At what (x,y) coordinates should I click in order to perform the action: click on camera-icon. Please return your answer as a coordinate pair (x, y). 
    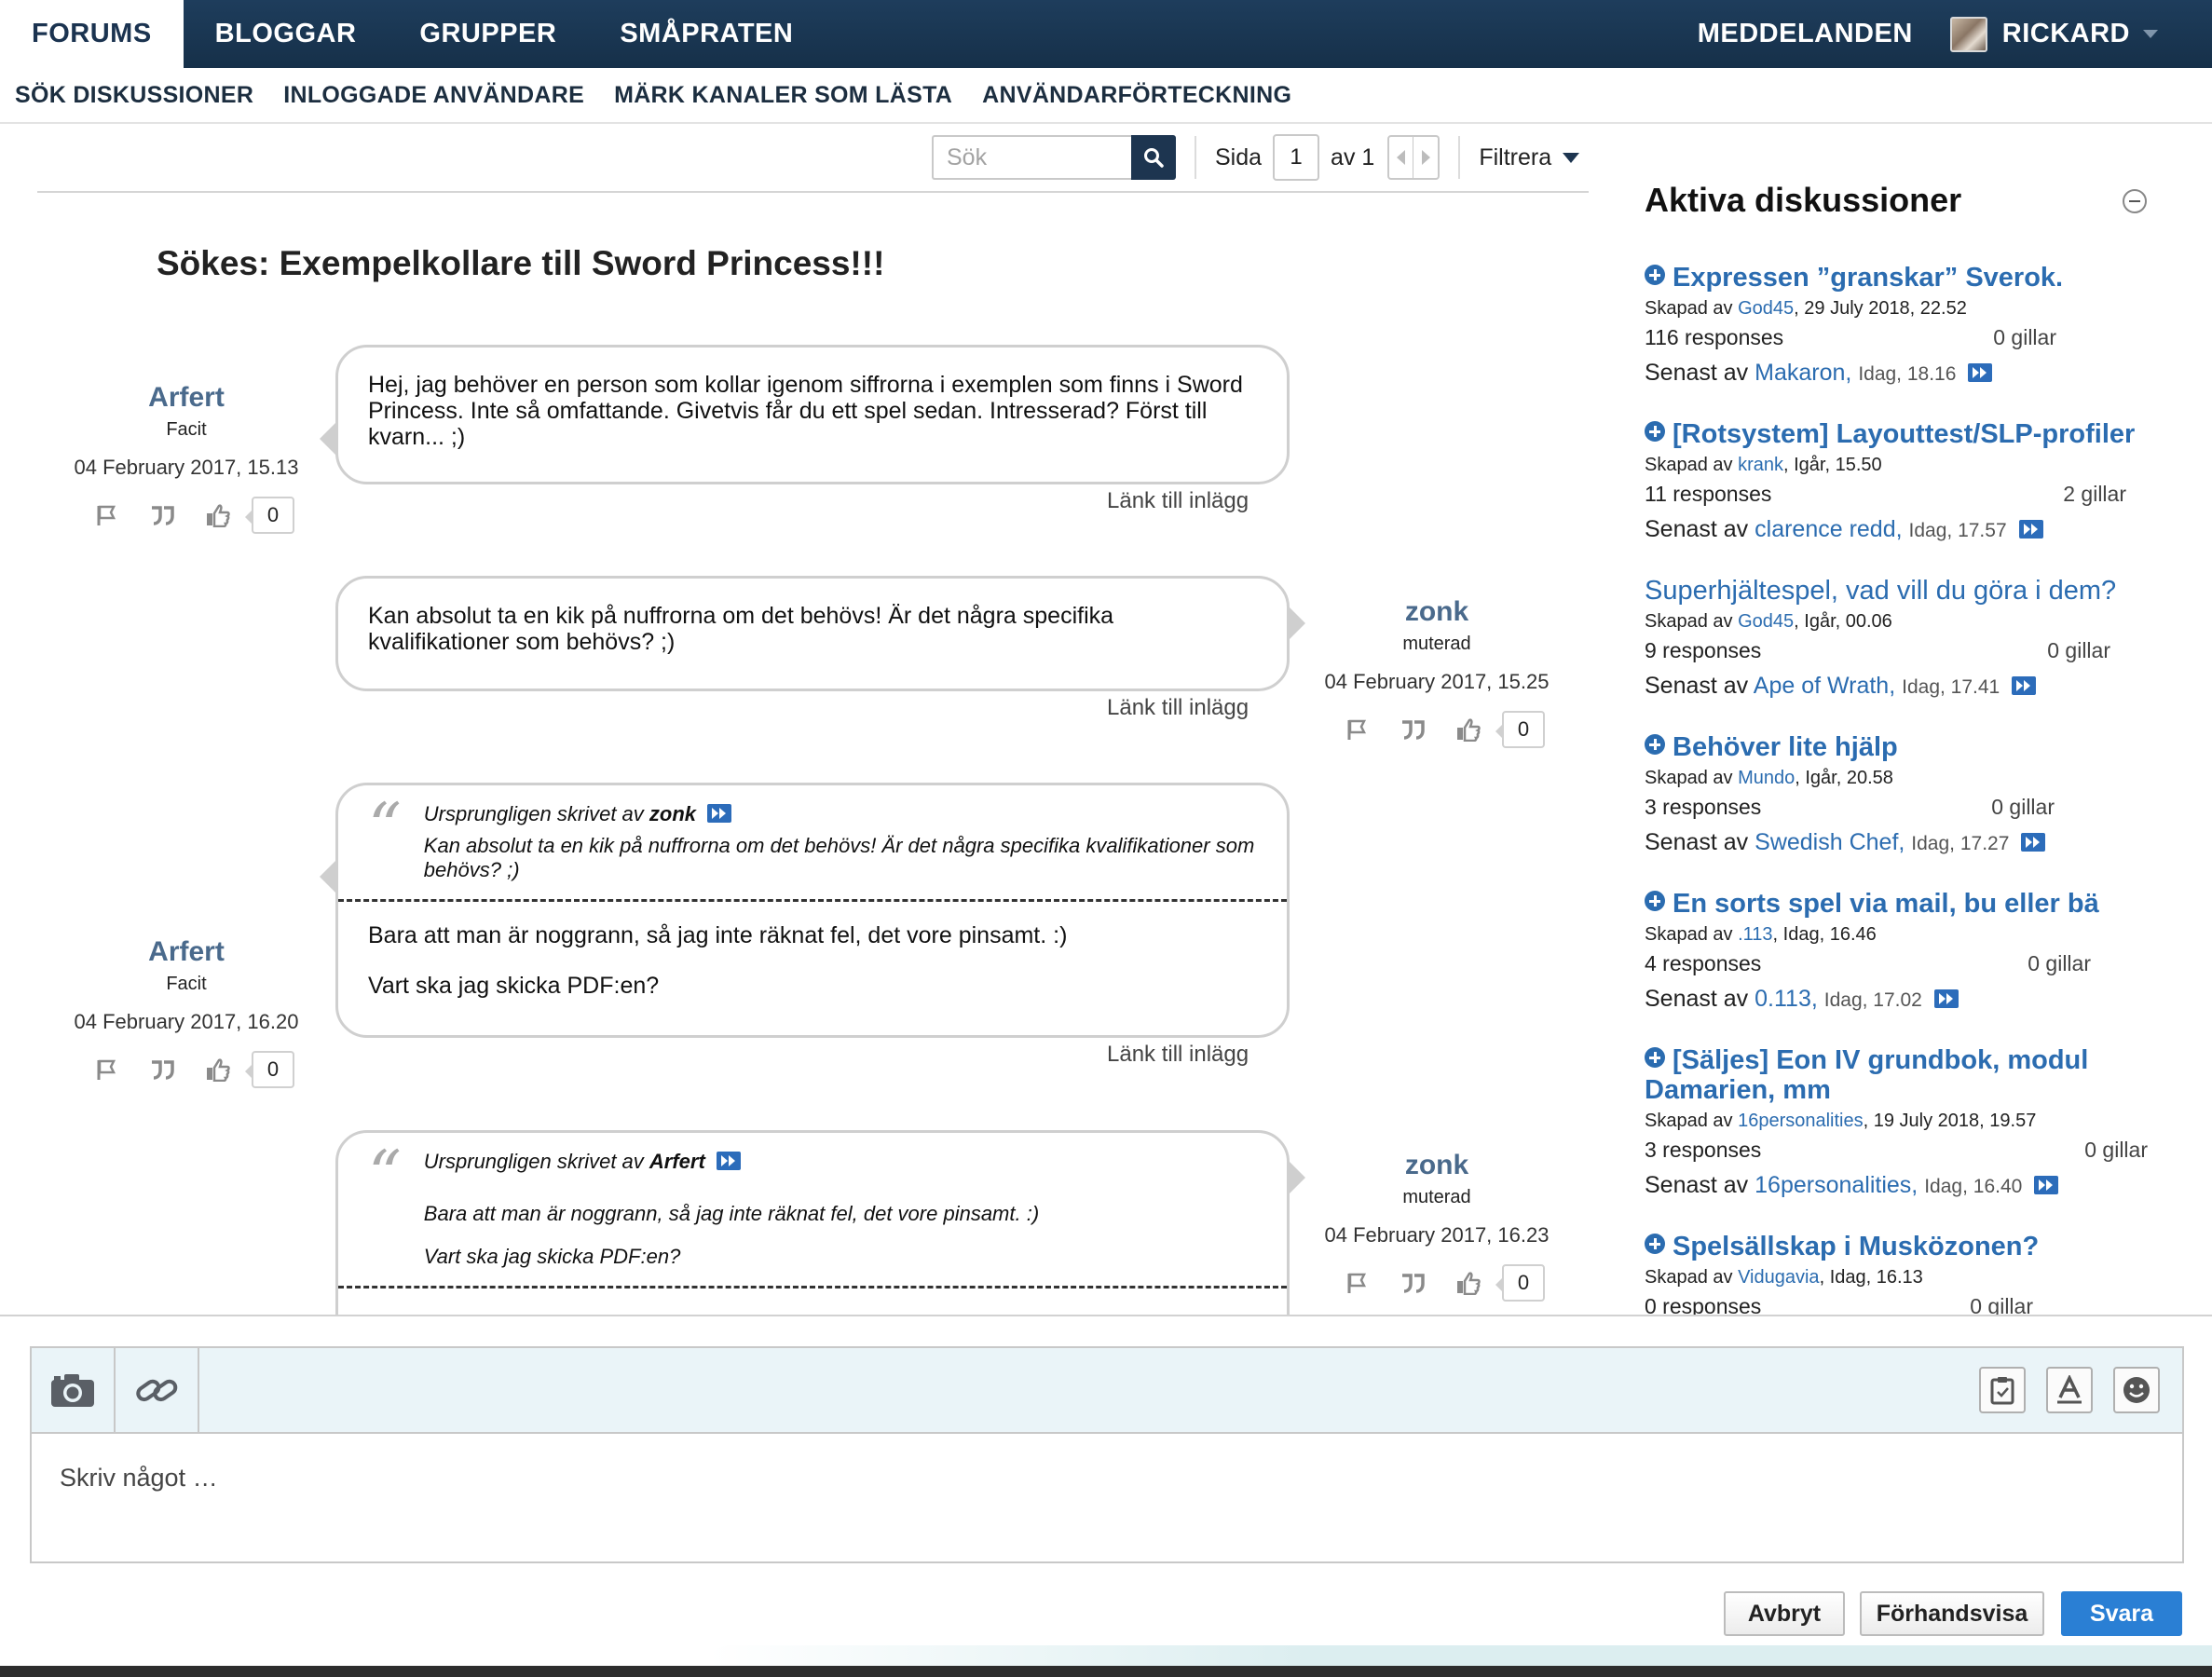
    Looking at the image, I should click on (72, 1390).